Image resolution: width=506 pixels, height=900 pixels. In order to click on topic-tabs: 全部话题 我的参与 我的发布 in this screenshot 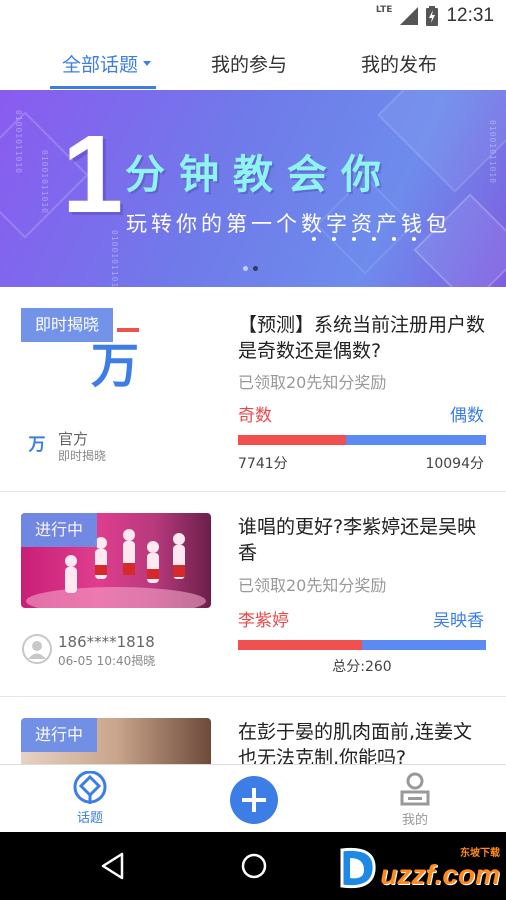, I will do `click(253, 62)`.